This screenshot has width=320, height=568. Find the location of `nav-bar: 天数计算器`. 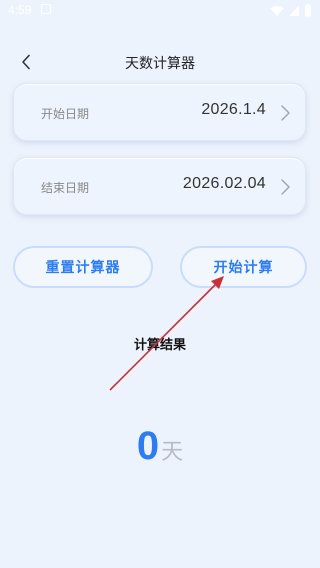

nav-bar: 天数计算器 is located at coordinates (160, 62).